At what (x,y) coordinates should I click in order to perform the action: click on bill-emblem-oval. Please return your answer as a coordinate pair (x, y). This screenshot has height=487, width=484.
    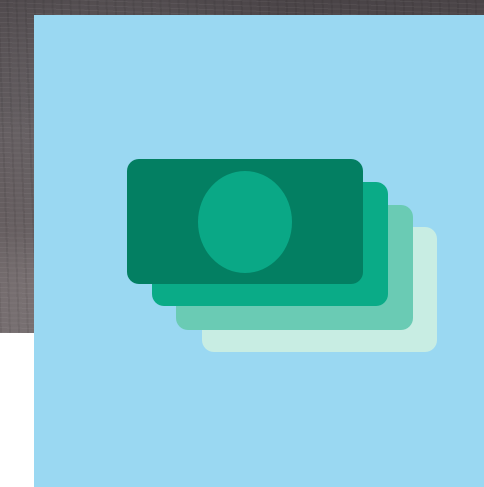
    Looking at the image, I should click on (245, 222).